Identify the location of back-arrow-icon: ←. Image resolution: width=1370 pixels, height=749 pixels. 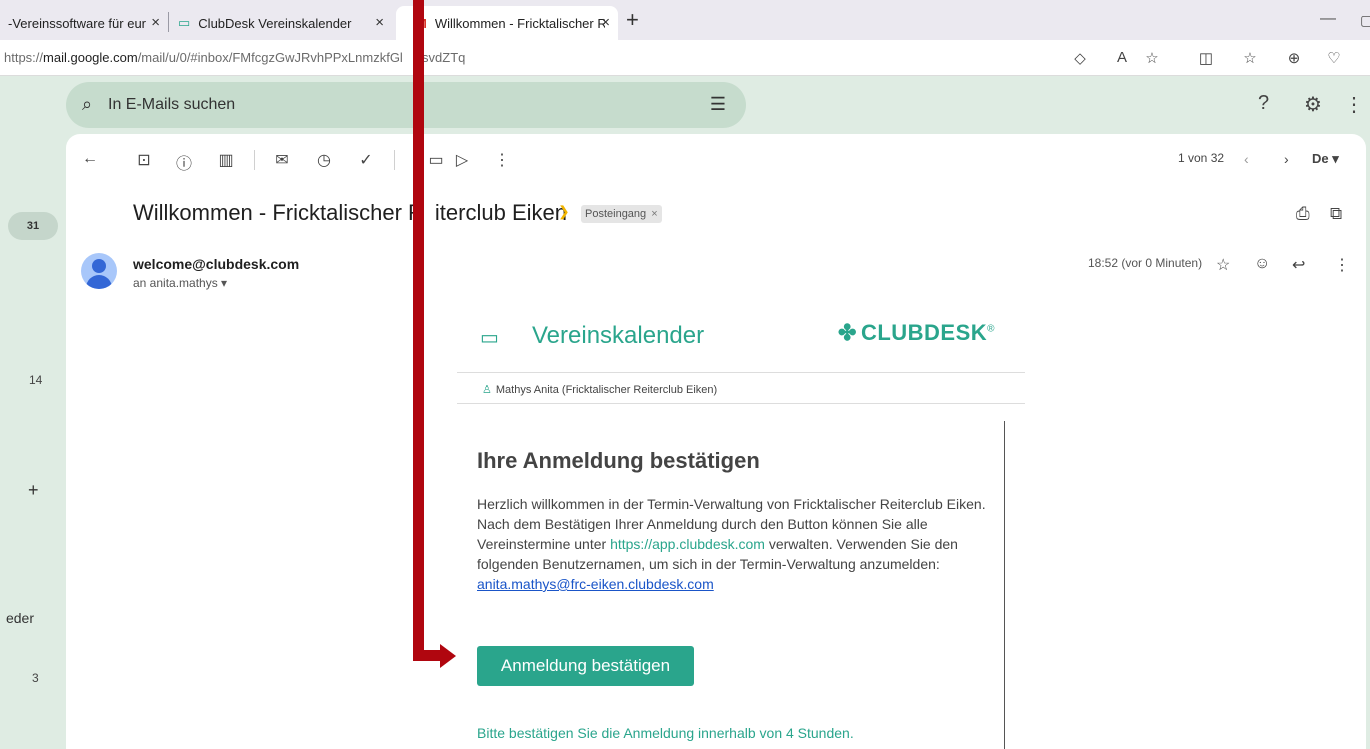
(90, 159).